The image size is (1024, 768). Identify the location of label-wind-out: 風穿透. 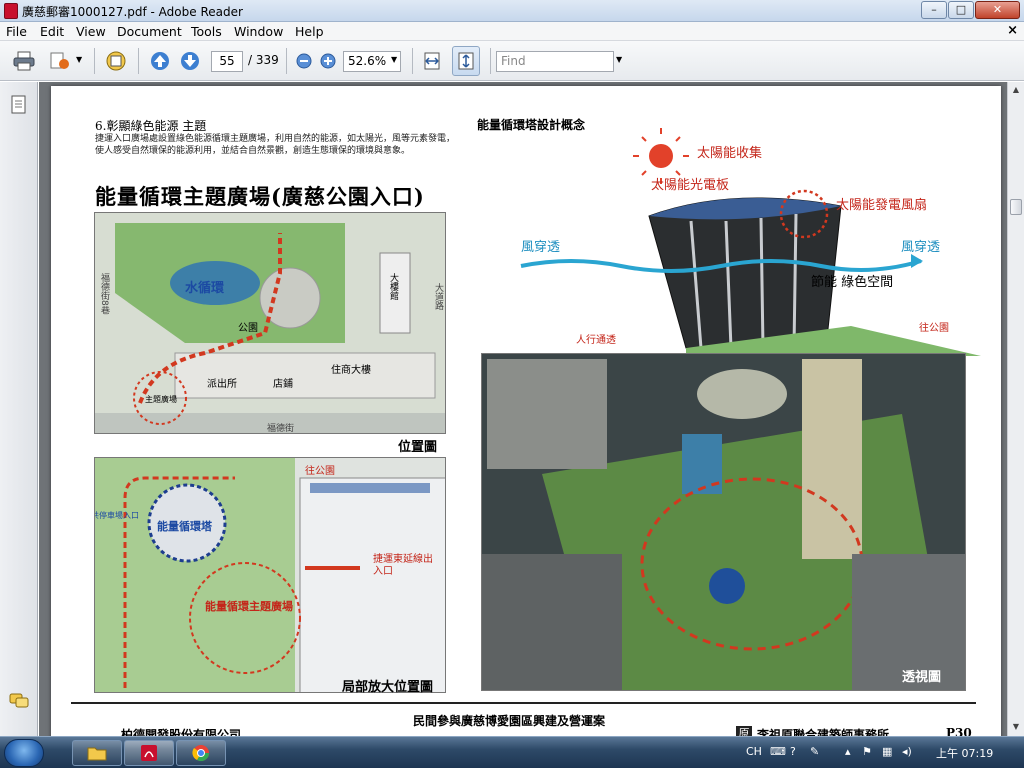
(921, 247).